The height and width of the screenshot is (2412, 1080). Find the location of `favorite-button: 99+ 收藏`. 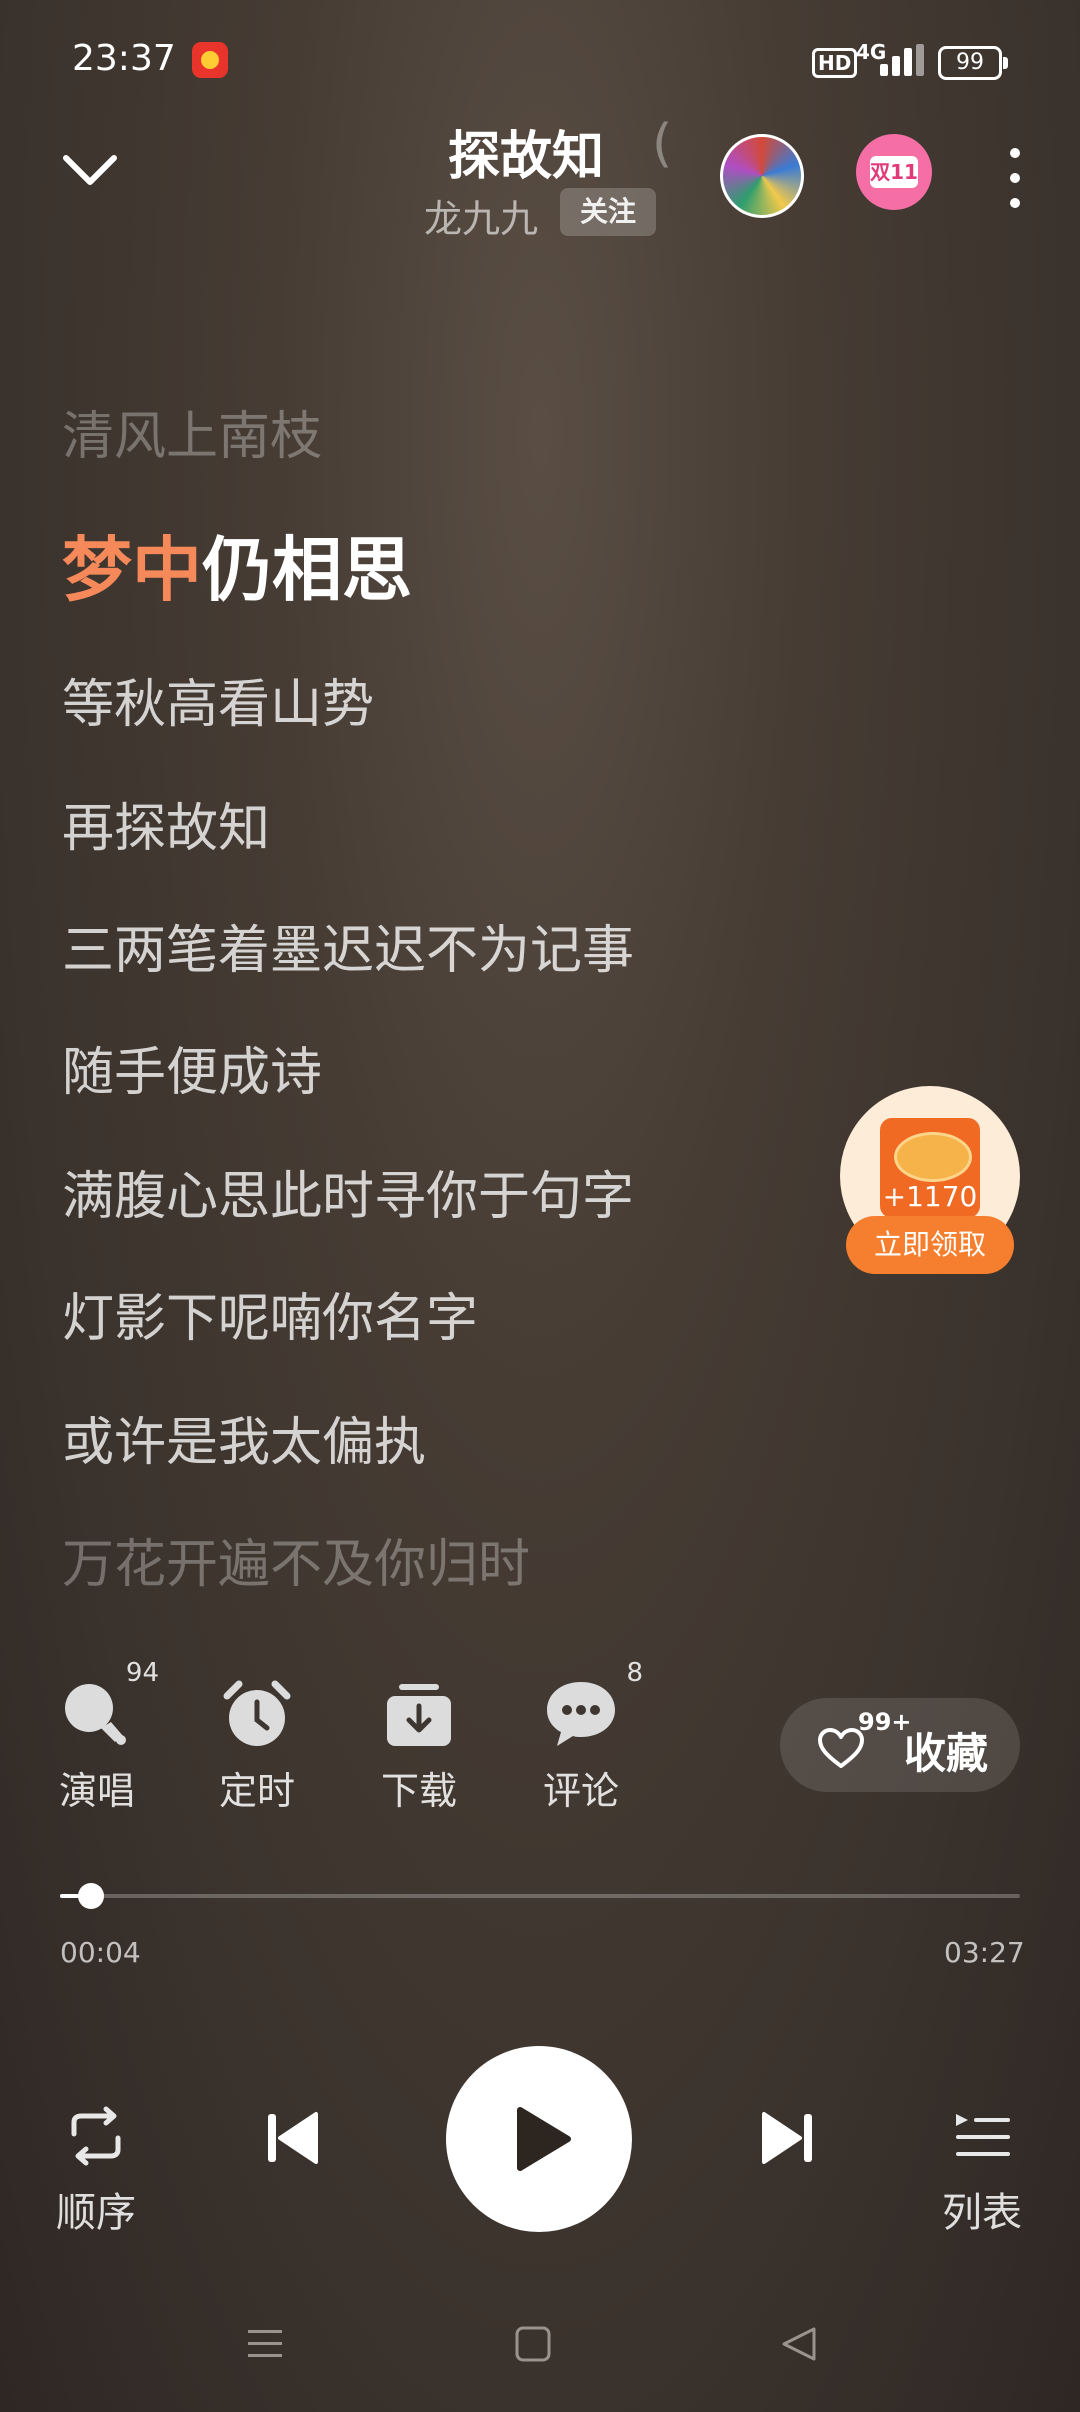

favorite-button: 99+ 收藏 is located at coordinates (900, 1745).